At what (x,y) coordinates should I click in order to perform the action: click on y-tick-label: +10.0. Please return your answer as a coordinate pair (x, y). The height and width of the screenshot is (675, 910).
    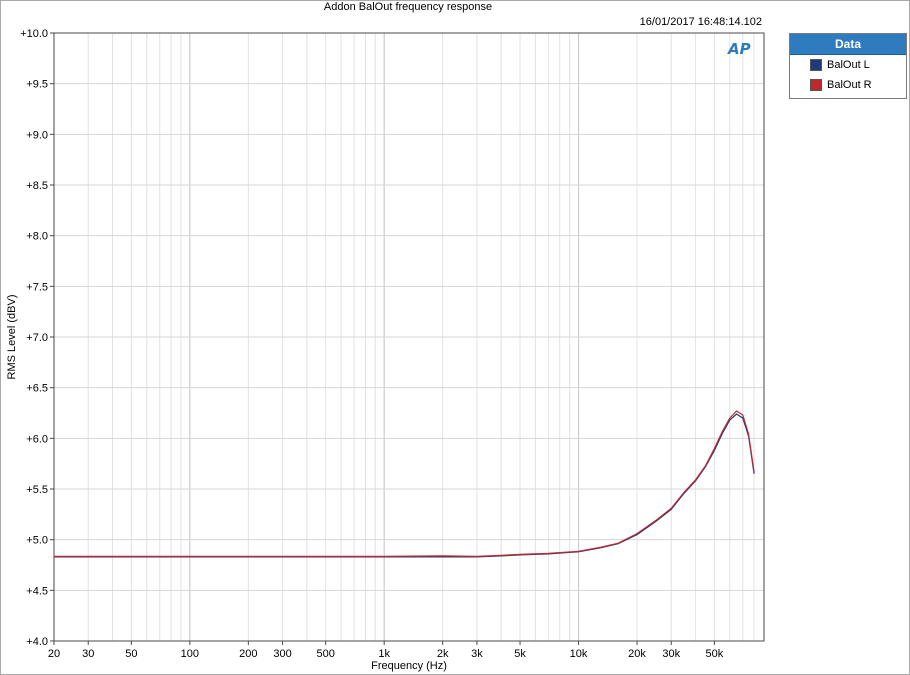
    Looking at the image, I should click on (34, 34).